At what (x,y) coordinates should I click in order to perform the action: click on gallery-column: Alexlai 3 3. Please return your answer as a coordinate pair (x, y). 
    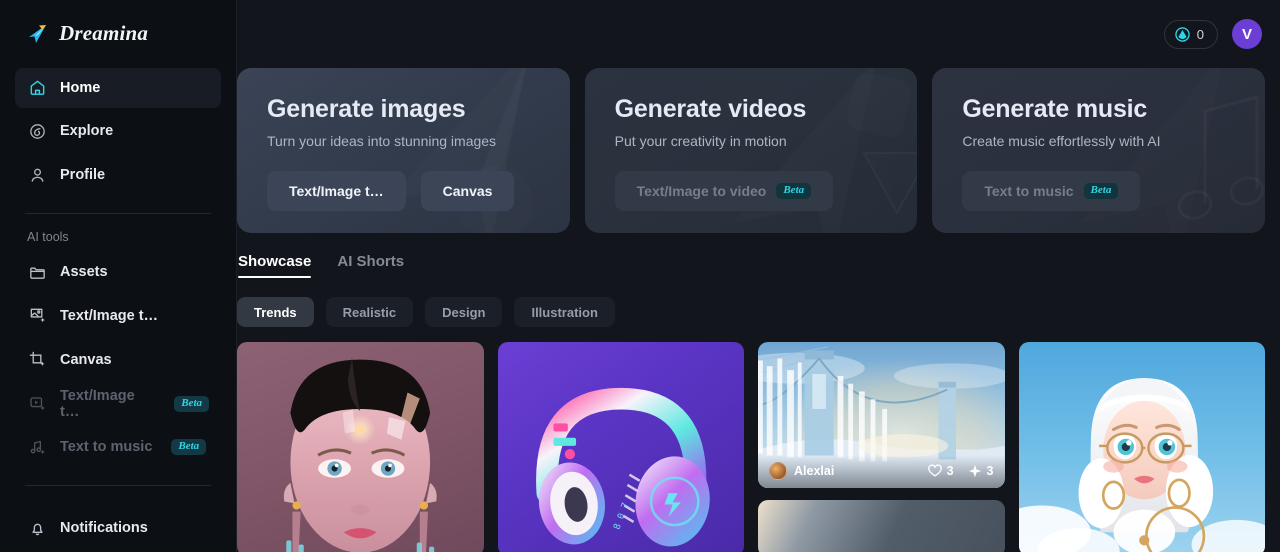
    Looking at the image, I should click on (881, 447).